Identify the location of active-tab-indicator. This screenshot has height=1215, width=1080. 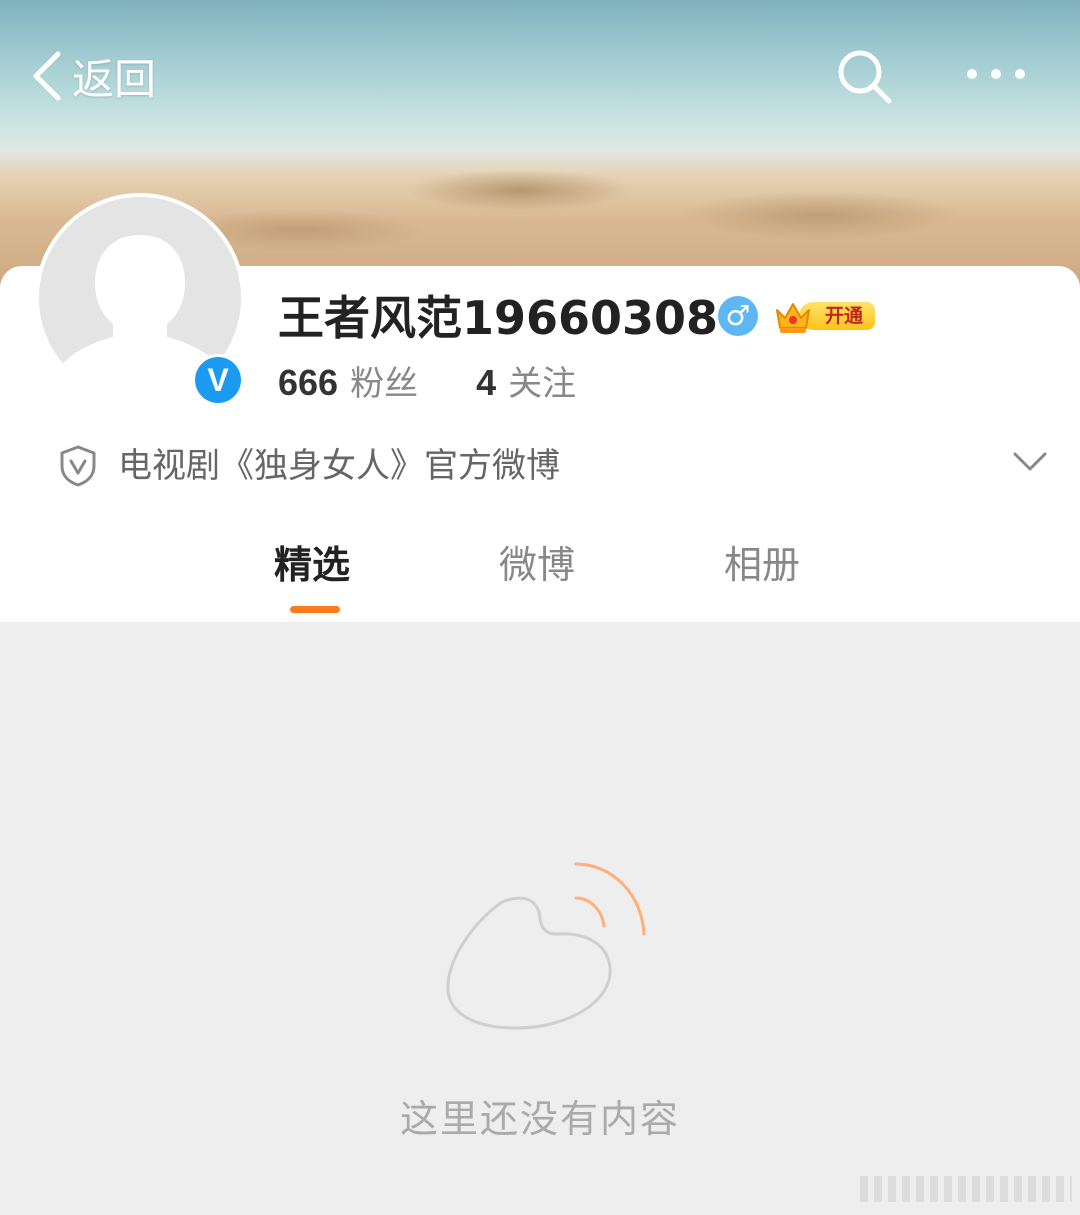
(315, 609).